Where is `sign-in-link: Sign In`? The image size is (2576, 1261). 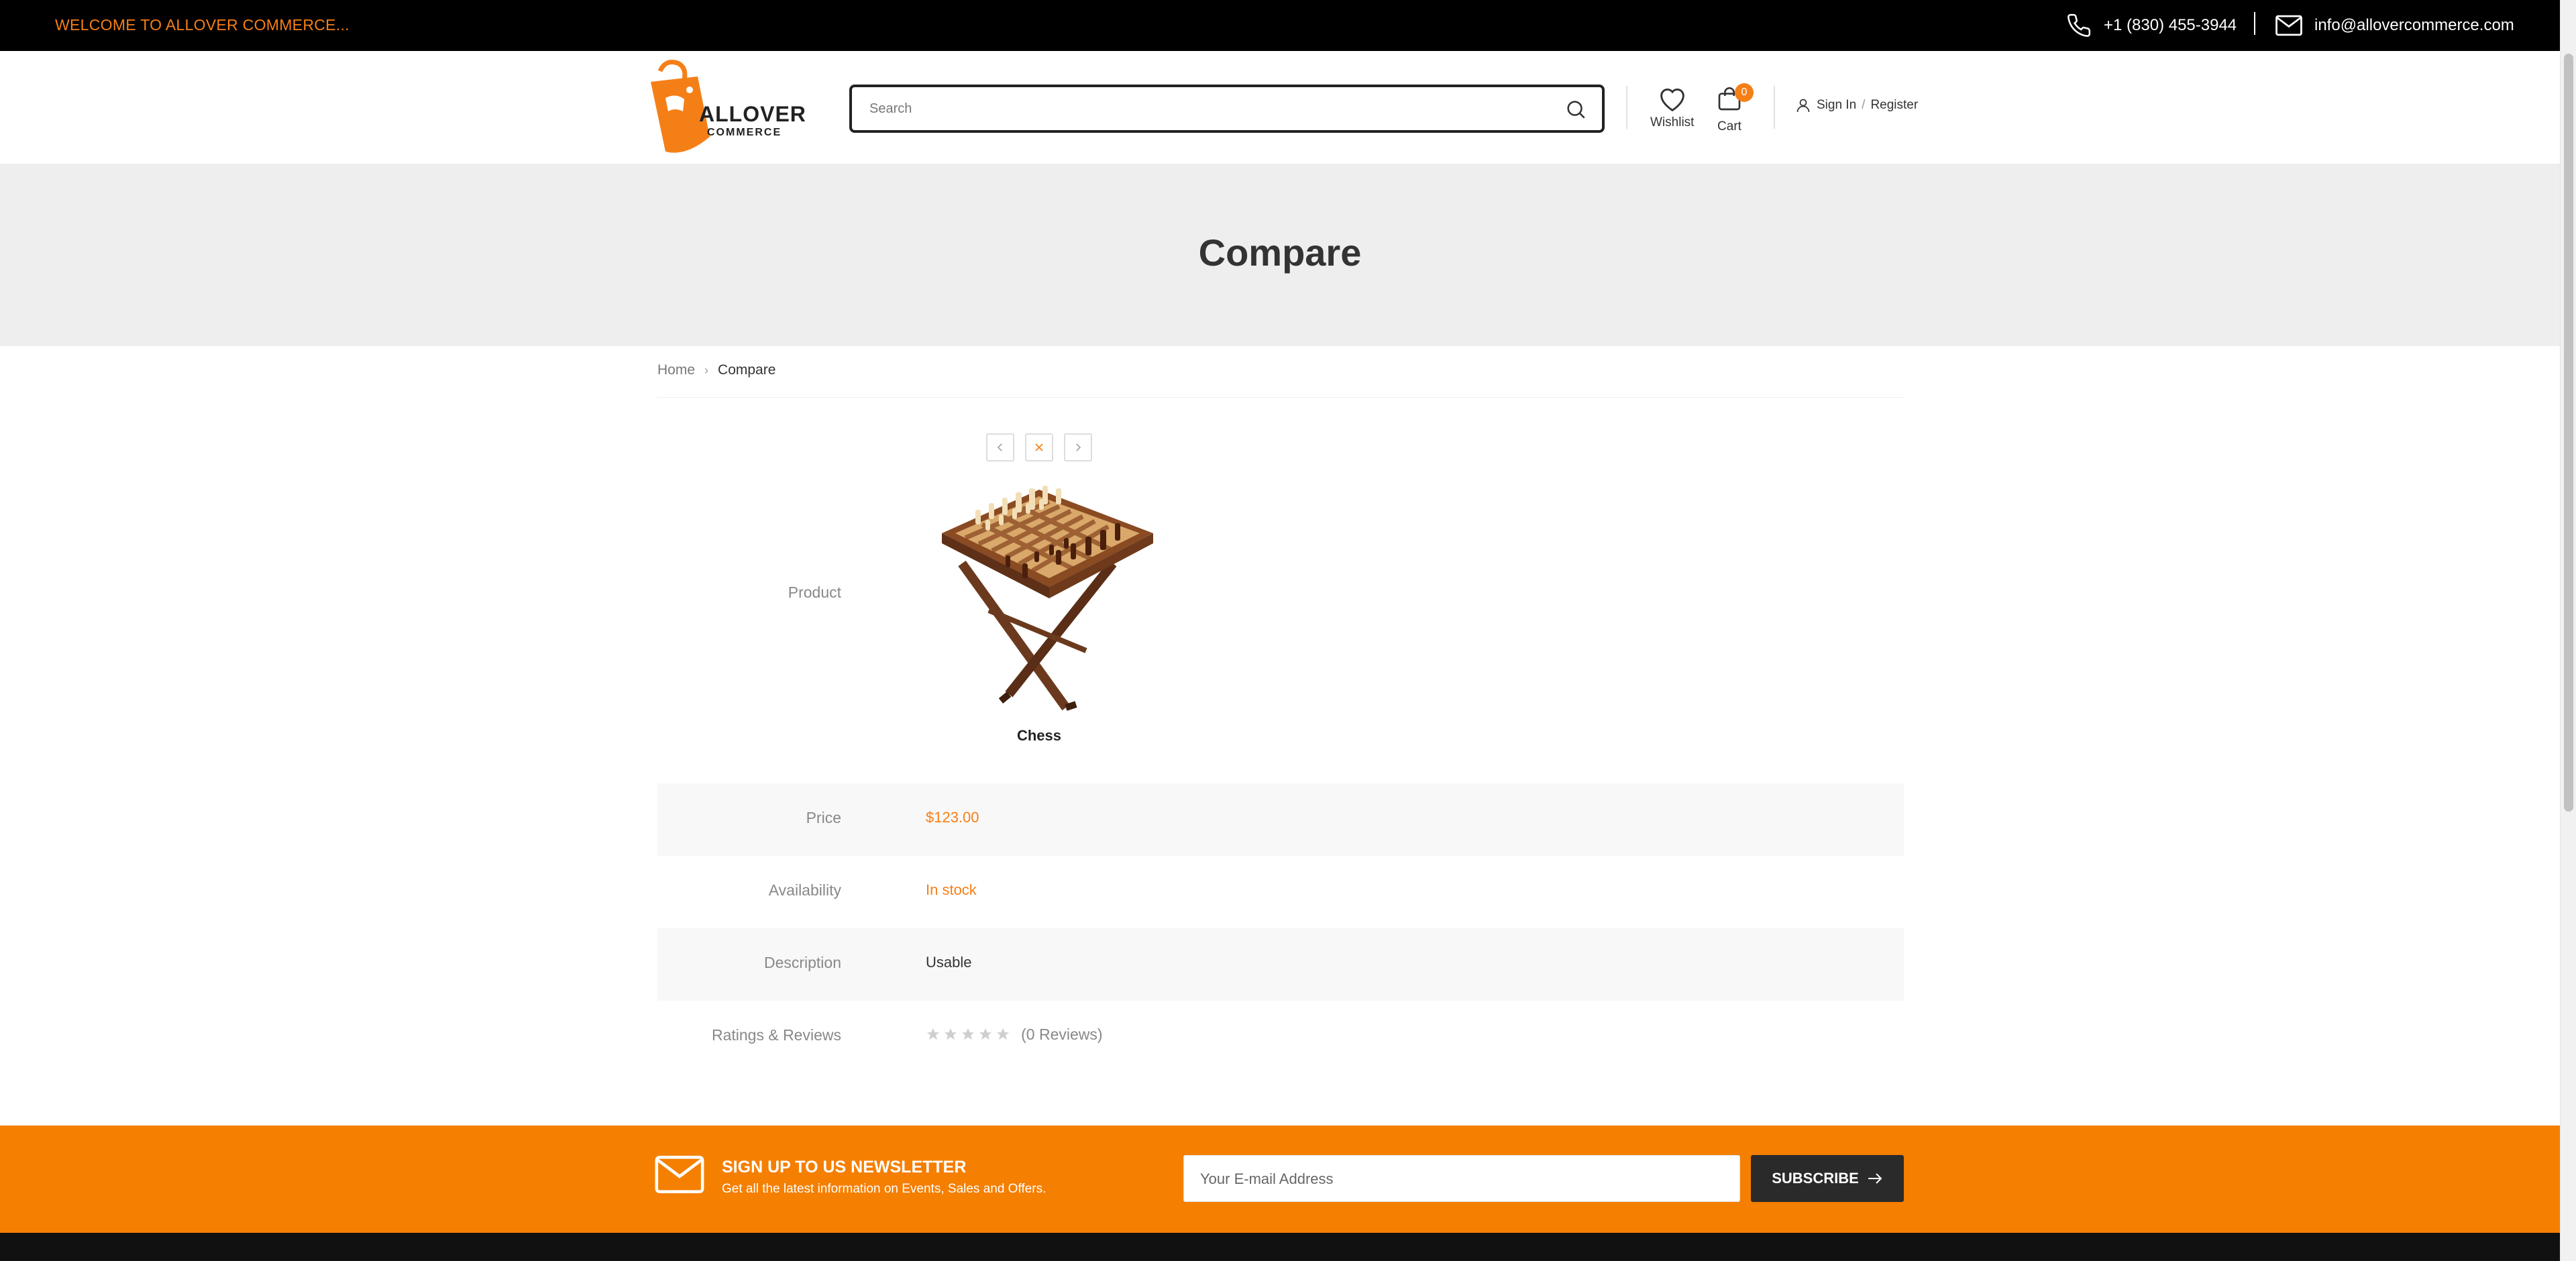
sign-in-link: Sign In is located at coordinates (1836, 105).